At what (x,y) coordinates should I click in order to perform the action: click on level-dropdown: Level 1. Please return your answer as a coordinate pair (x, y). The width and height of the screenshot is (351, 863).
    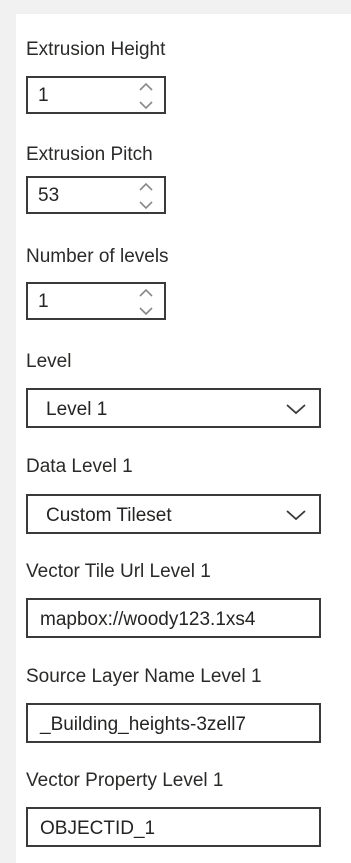
    Looking at the image, I should click on (173, 408).